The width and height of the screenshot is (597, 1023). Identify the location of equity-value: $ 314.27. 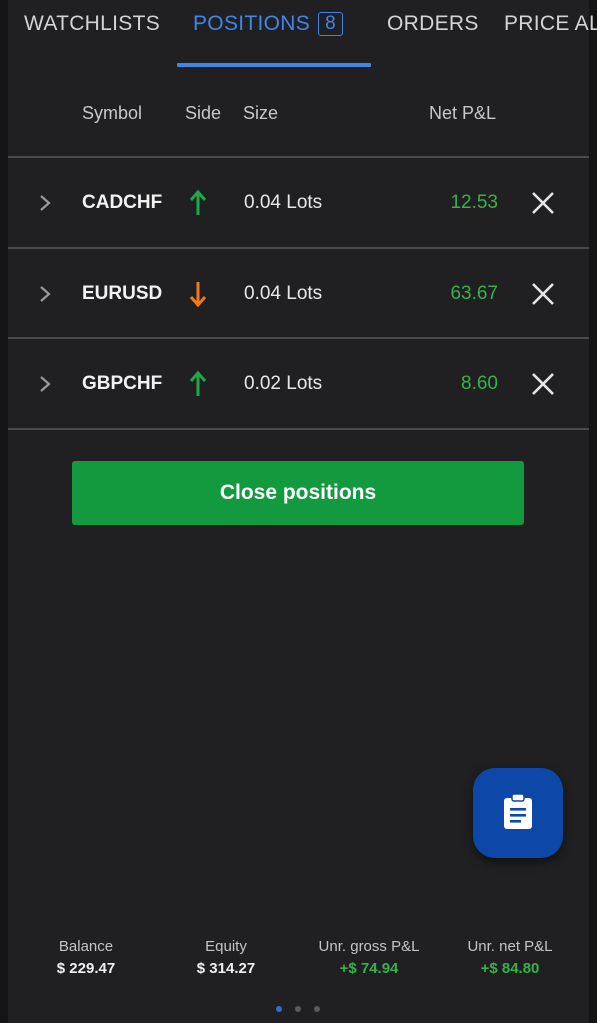
(226, 968).